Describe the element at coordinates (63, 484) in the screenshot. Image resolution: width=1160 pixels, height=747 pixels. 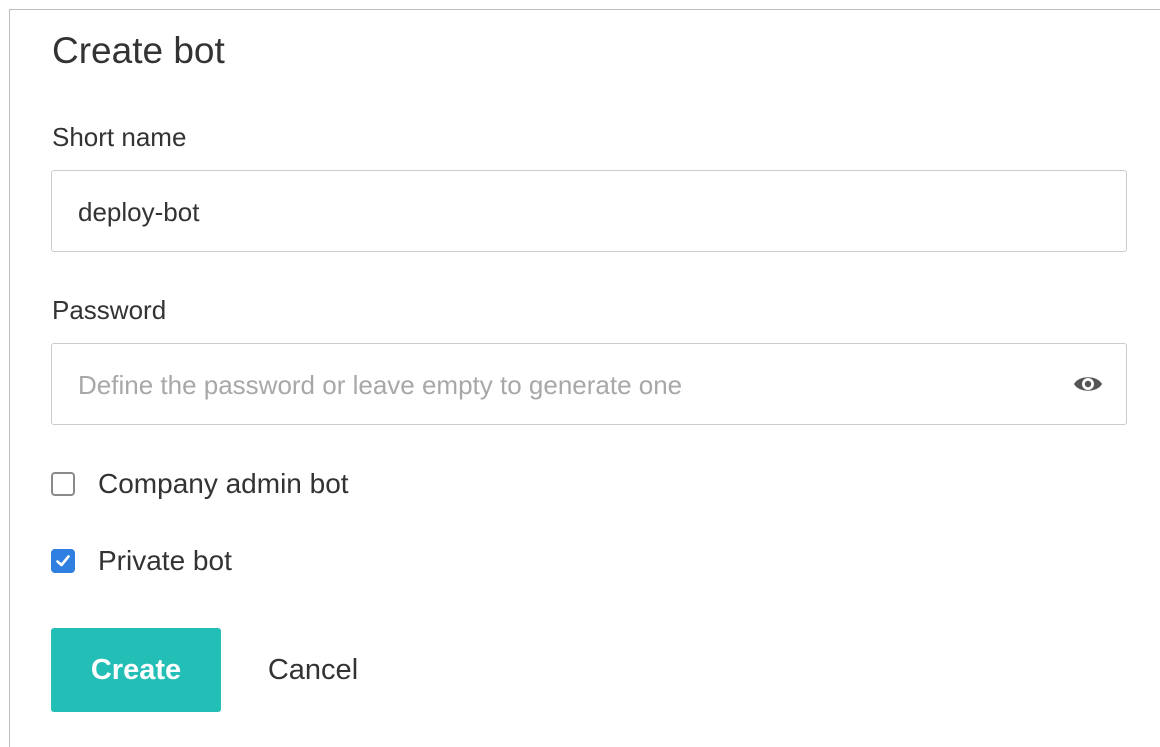
I see `company-admin-bot-checkbox` at that location.